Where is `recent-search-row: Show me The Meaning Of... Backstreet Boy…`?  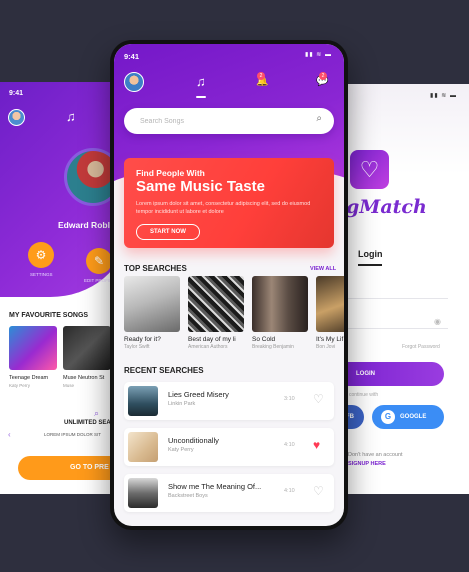
recent-search-row: Show me The Meaning Of... Backstreet Boy… is located at coordinates (229, 493).